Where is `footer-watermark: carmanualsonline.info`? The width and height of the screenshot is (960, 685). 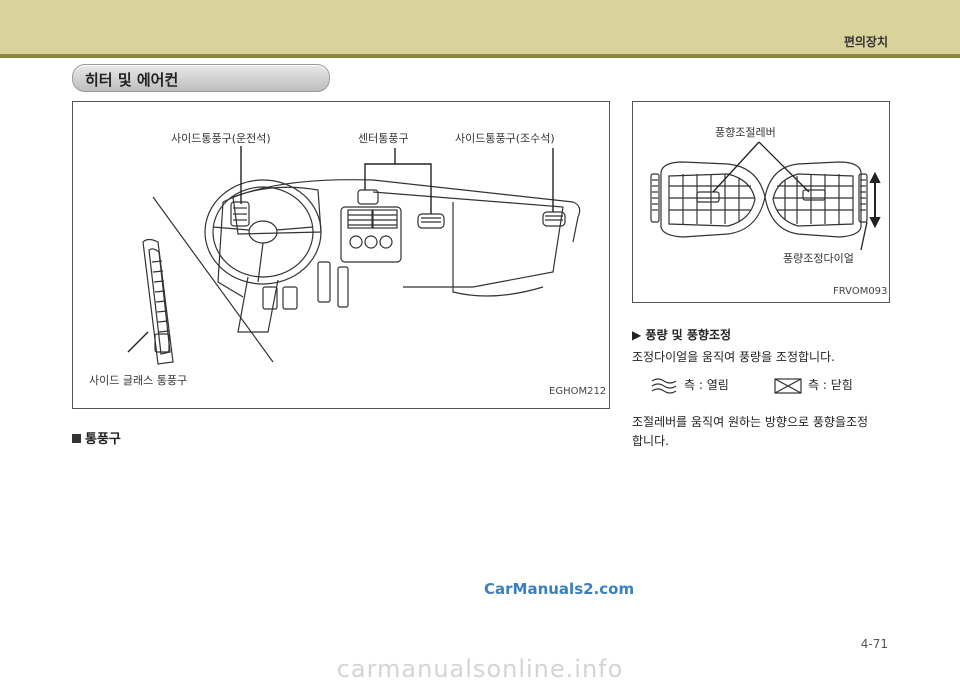
footer-watermark: carmanualsonline.info is located at coordinates (480, 669).